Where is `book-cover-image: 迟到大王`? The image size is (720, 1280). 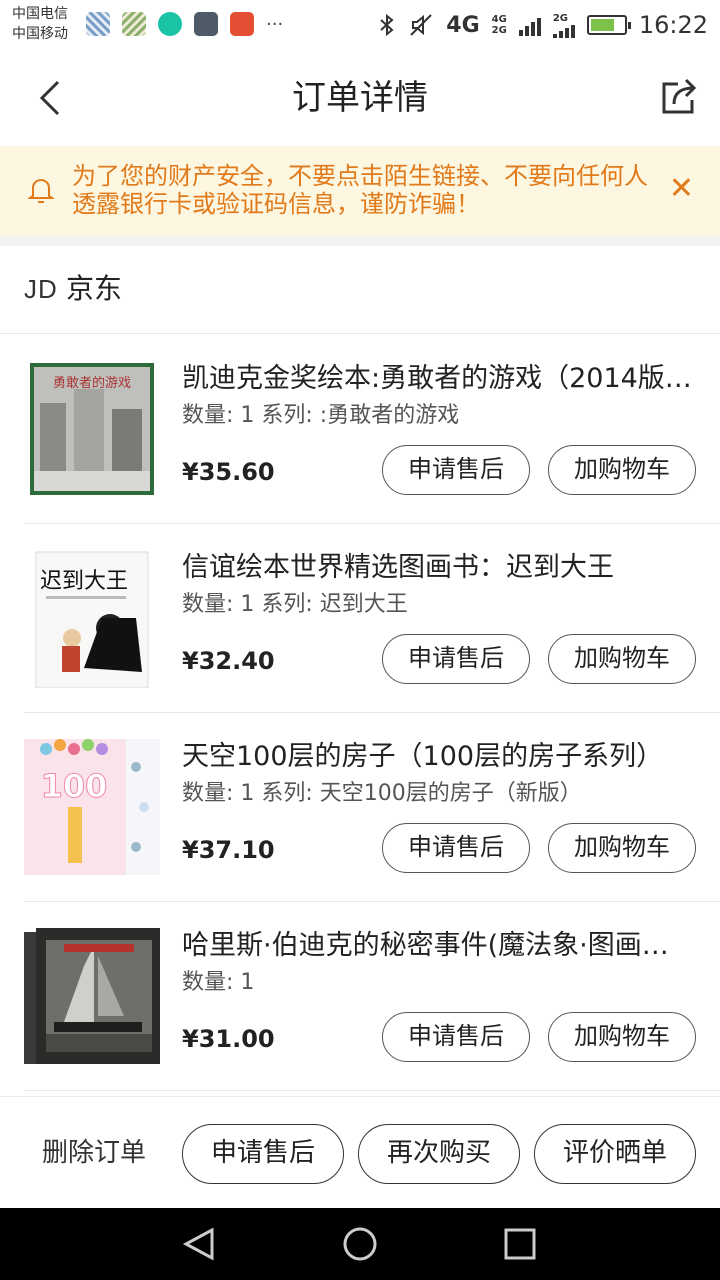
book-cover-image: 迟到大王 is located at coordinates (92, 619).